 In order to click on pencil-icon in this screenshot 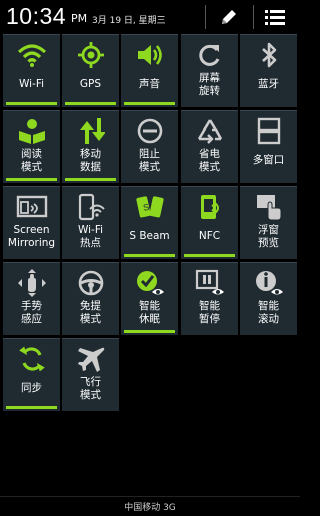, I will do `click(229, 17)`.